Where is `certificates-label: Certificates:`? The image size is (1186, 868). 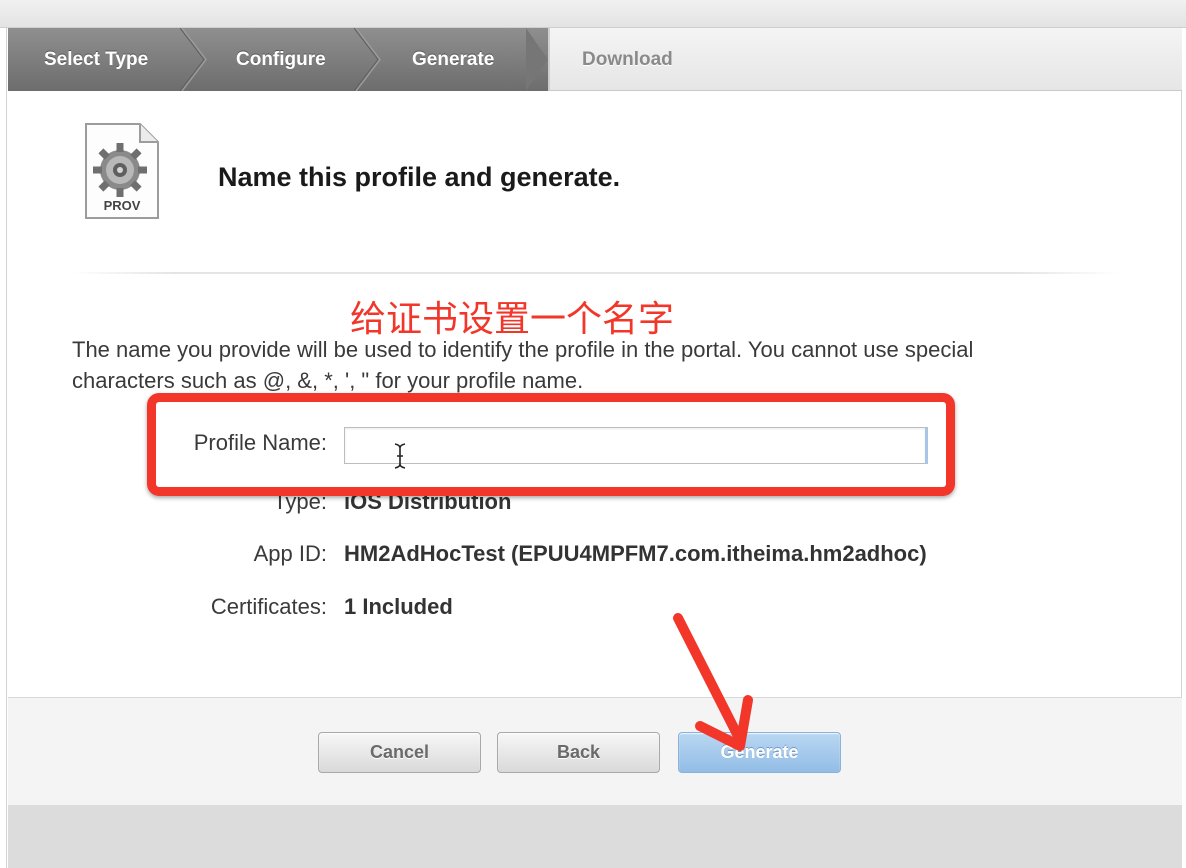 certificates-label: Certificates: is located at coordinates (268, 606).